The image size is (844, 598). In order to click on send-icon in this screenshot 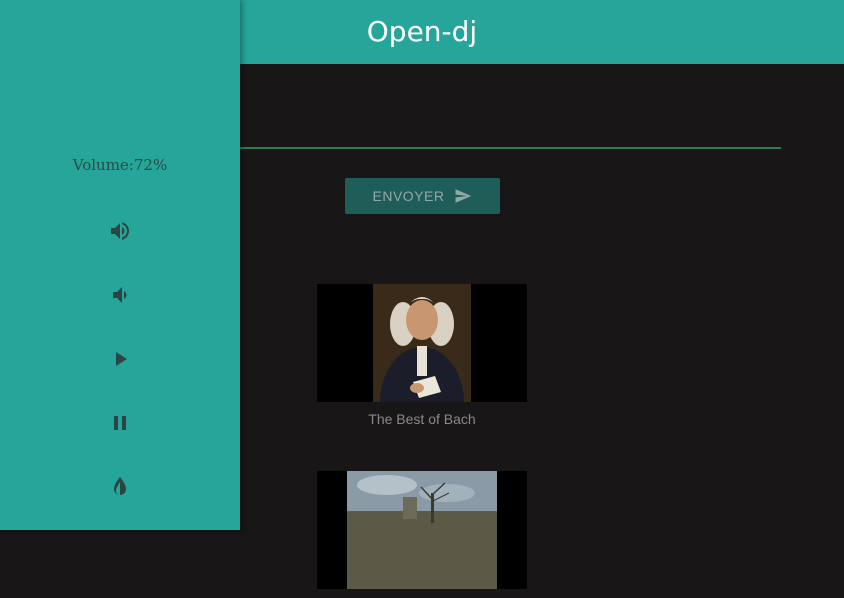, I will do `click(463, 196)`.